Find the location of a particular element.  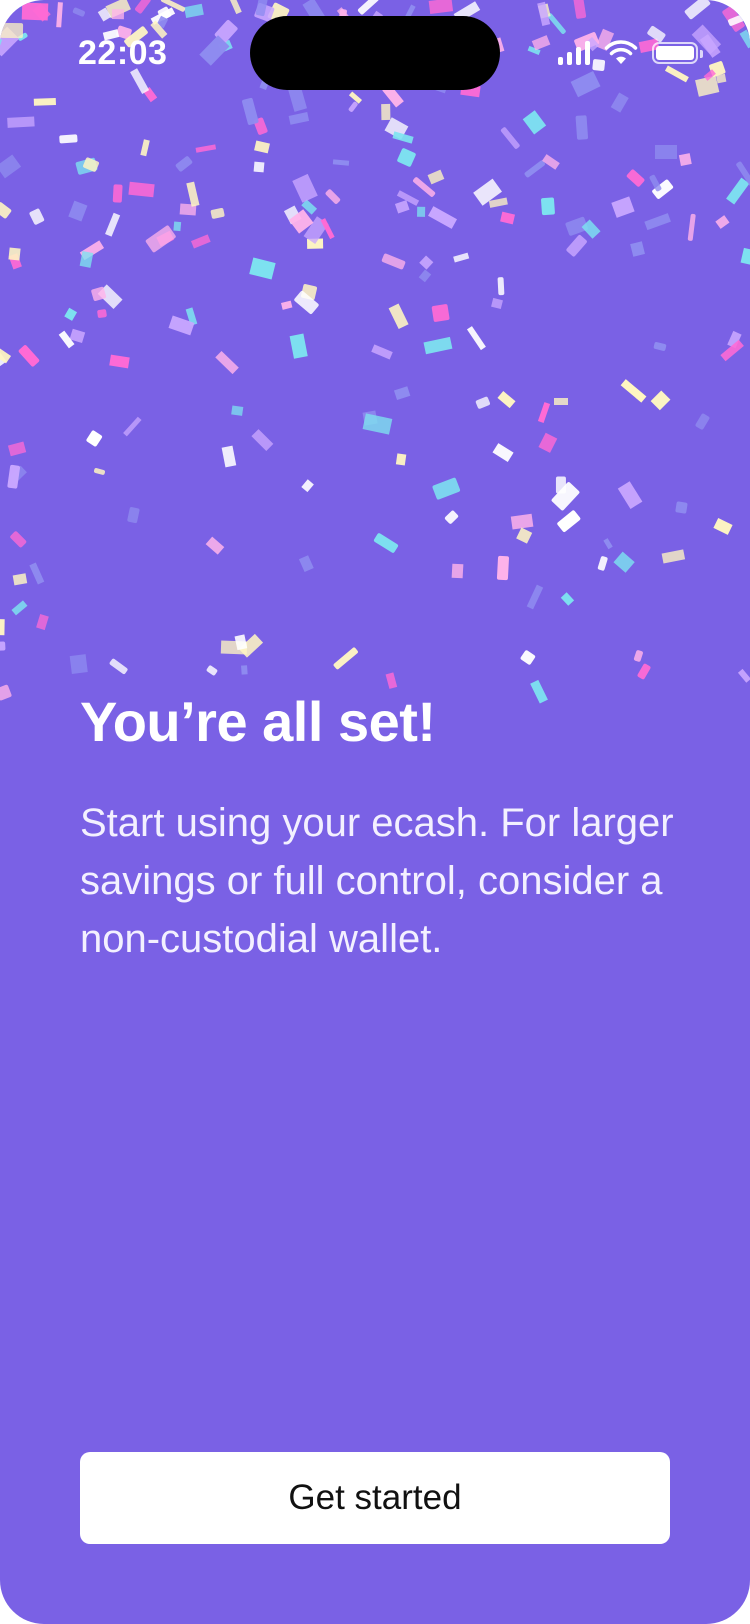

status-bar: 22:03 is located at coordinates (375, 50).